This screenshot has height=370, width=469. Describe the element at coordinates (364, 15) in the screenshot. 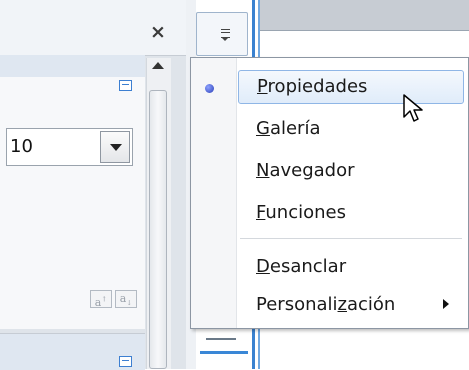

I see `document-toolbar-strip` at that location.